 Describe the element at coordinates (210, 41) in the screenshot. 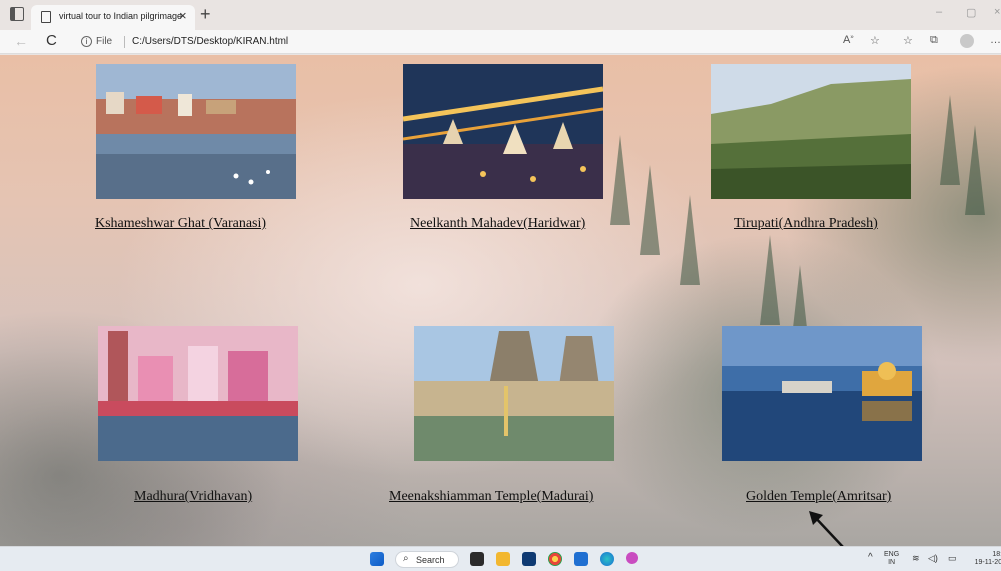

I see `url-text: C:/Users/DTS/Desktop/KIRAN.html` at that location.